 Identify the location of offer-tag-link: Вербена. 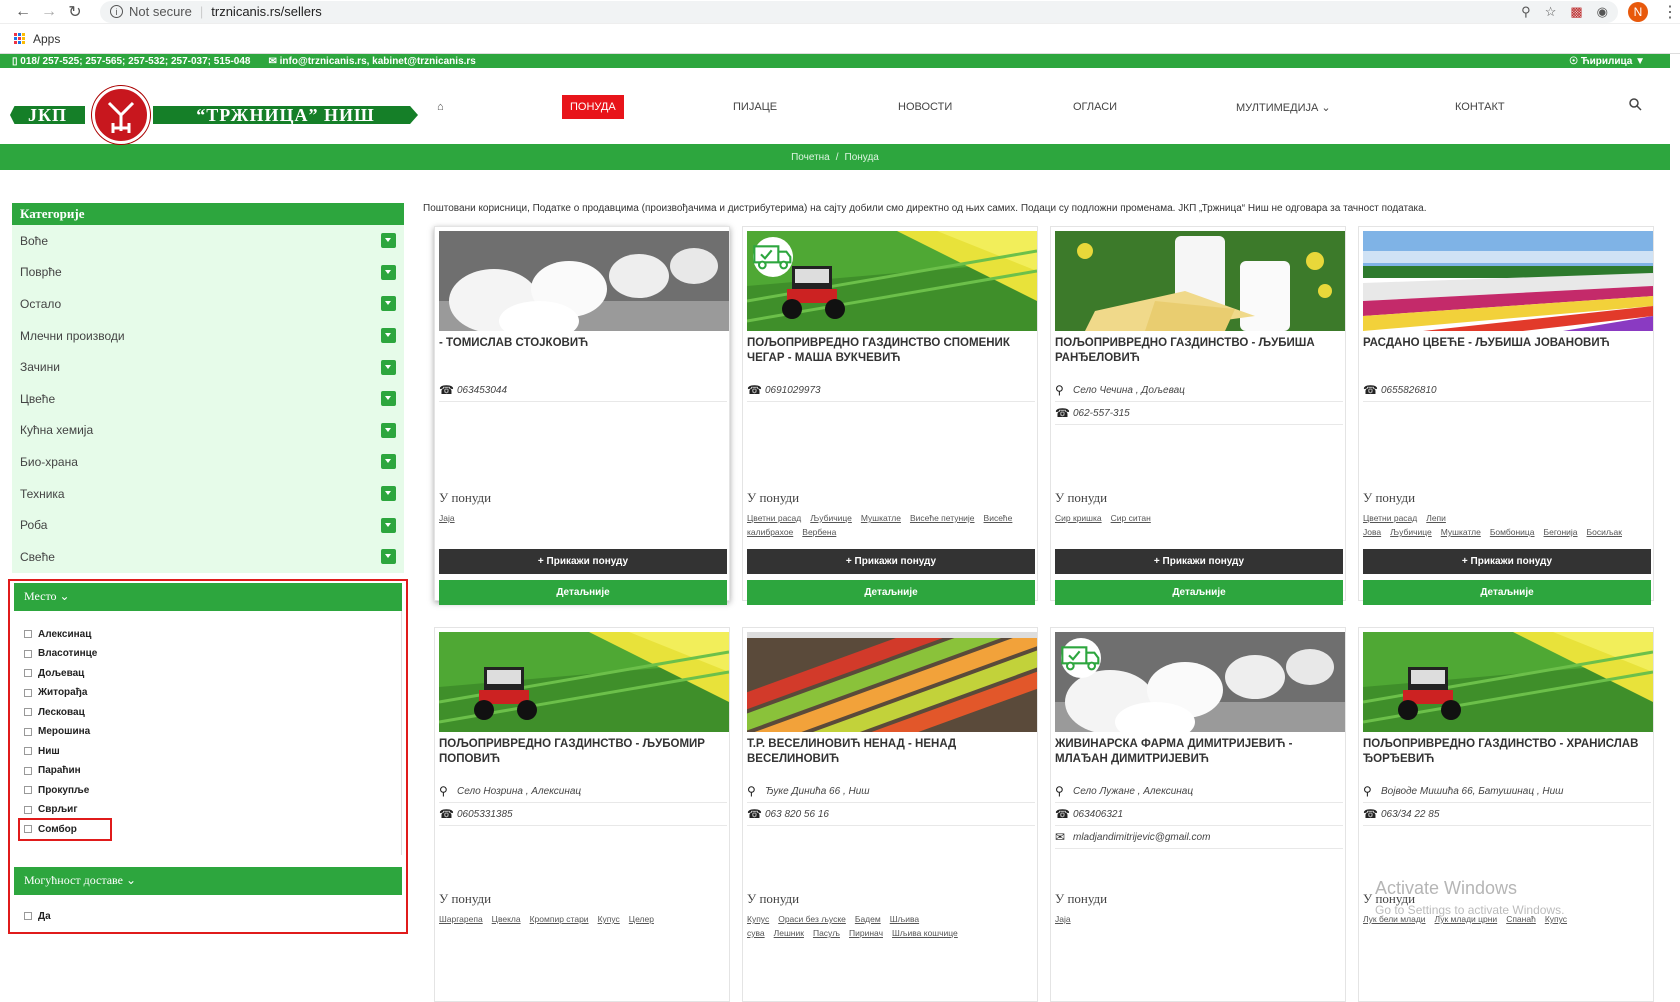
(819, 532).